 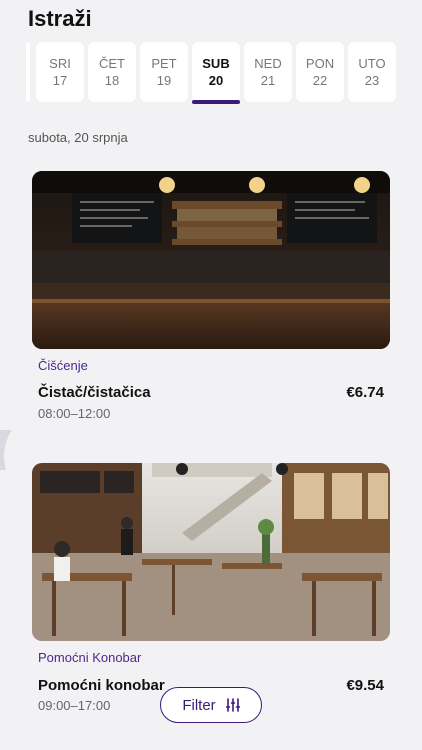 I want to click on sliders-icon, so click(x=232, y=705).